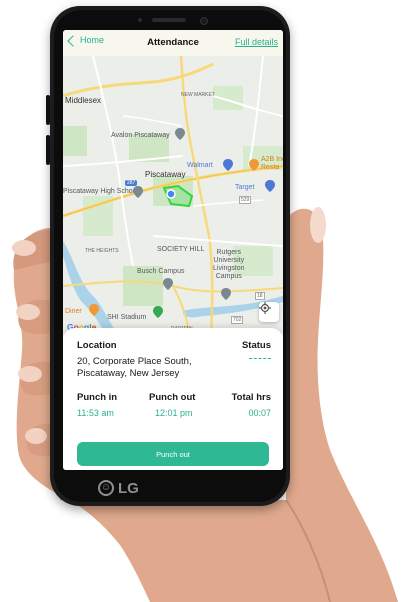 The width and height of the screenshot is (403, 602). Describe the element at coordinates (106, 488) in the screenshot. I see `lg-logo-icon: ☺` at that location.